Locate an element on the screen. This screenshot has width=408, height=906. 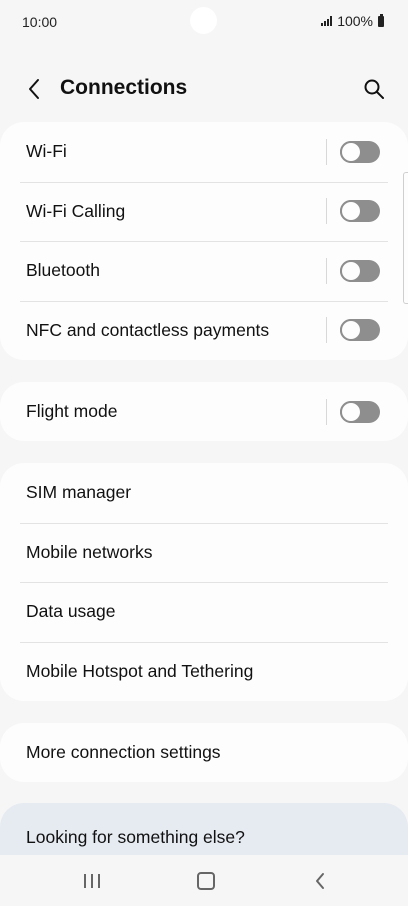
status-indicators: 100% is located at coordinates (352, 21).